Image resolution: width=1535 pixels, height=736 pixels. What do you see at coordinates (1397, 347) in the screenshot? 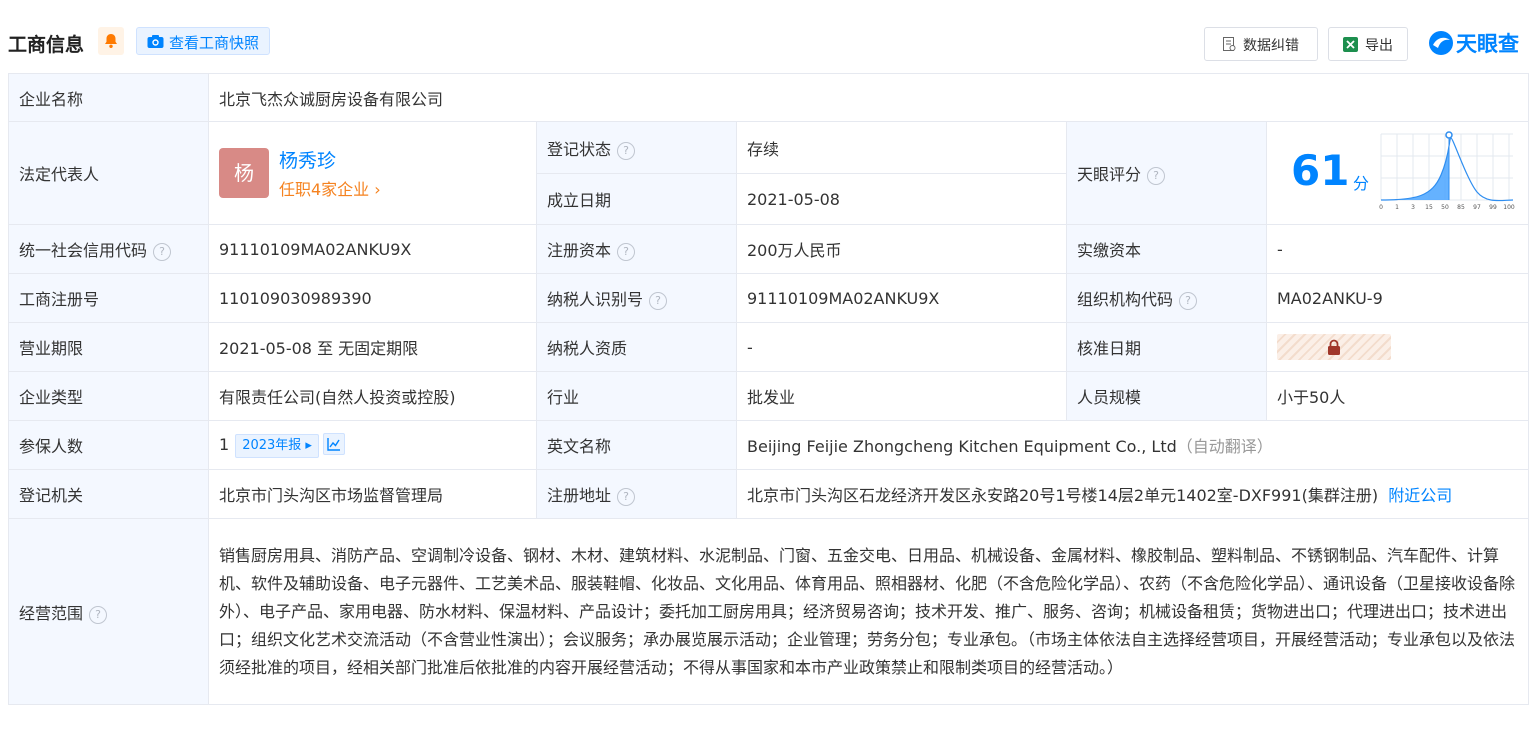
I see `approve-date-cell` at bounding box center [1397, 347].